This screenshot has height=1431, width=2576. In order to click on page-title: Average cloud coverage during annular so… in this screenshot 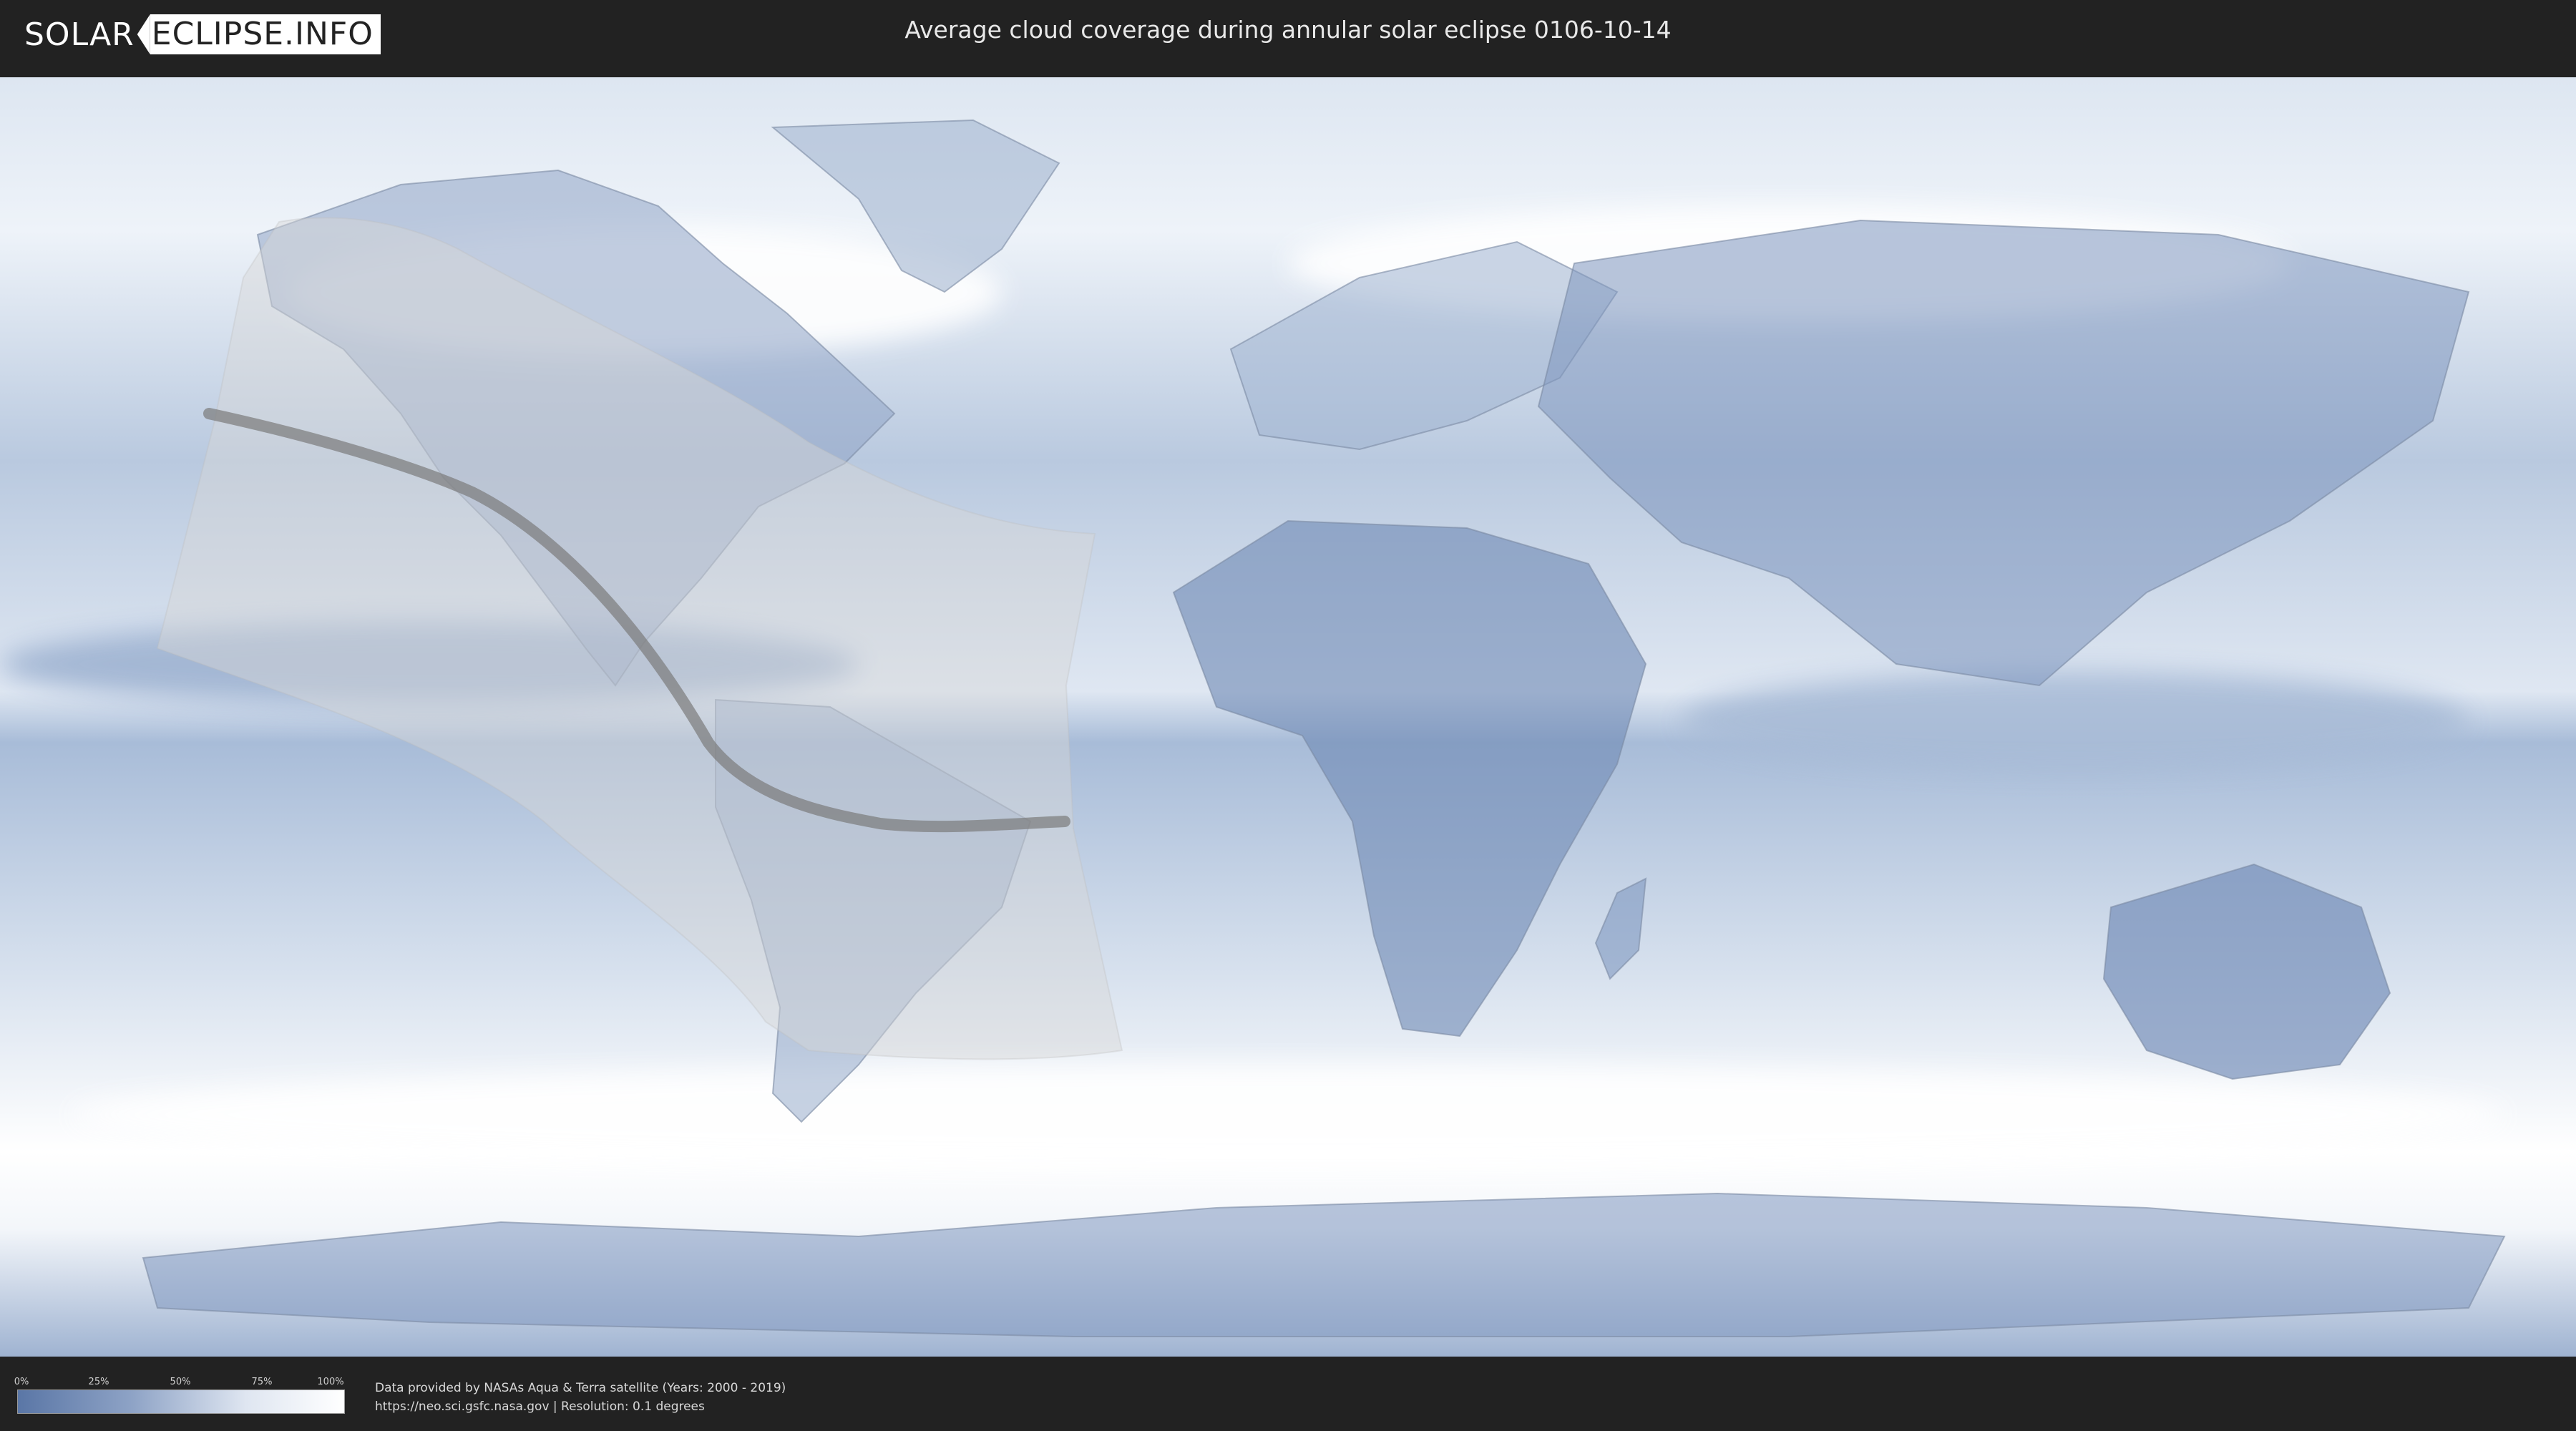, I will do `click(1288, 30)`.